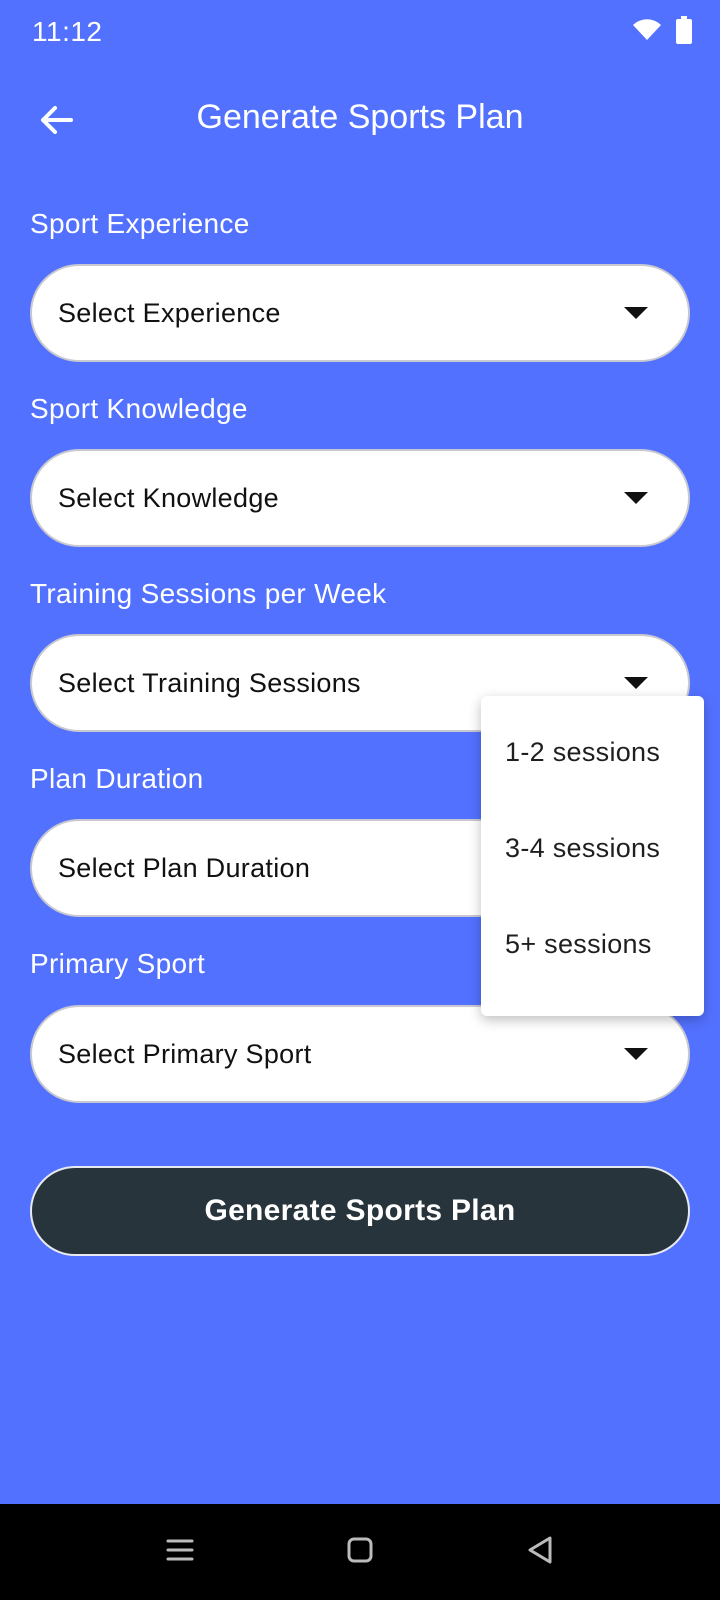 This screenshot has width=720, height=1600. Describe the element at coordinates (360, 32) in the screenshot. I see `status-bar: 11:12` at that location.